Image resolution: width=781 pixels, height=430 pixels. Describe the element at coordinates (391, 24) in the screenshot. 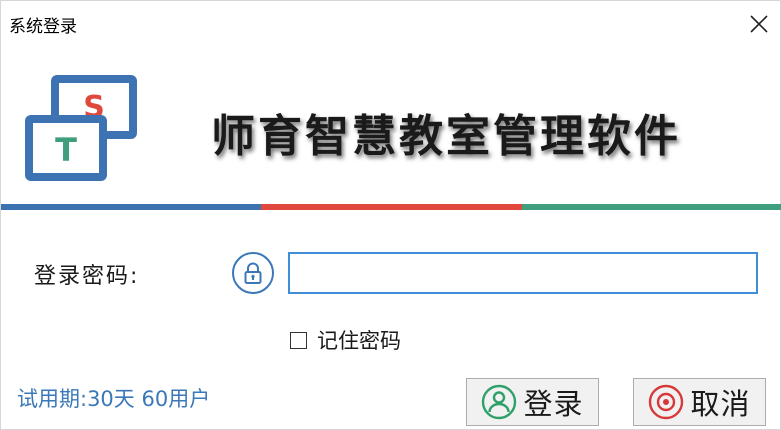

I see `title-bar: 系统登录` at that location.